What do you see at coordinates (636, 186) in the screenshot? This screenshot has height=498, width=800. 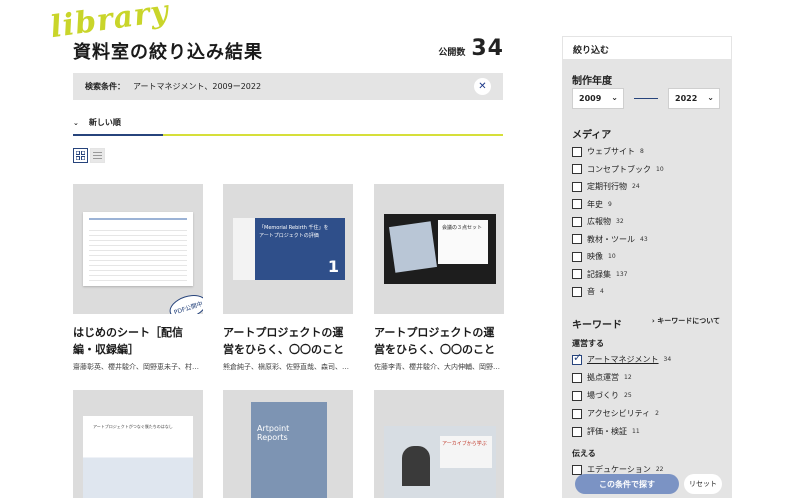 I see `checkbox-count: 24` at bounding box center [636, 186].